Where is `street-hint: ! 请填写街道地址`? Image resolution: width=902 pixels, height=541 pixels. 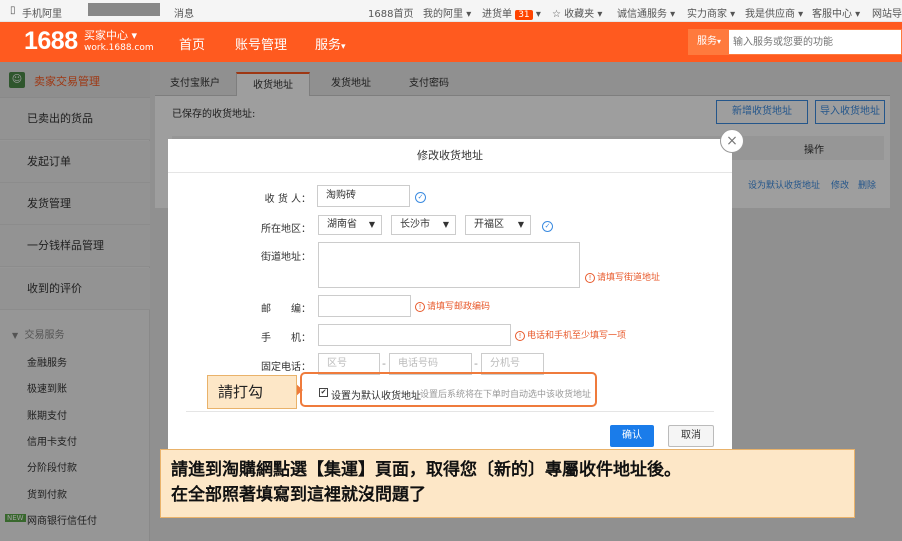 street-hint: ! 请填写街道地址 is located at coordinates (622, 276).